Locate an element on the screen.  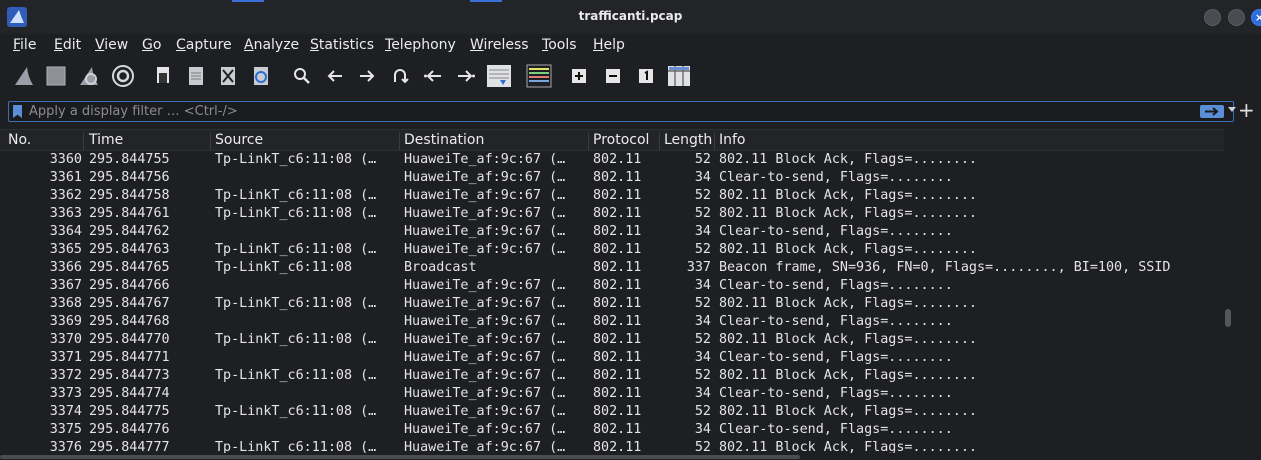
capture-options-icon is located at coordinates (123, 76).